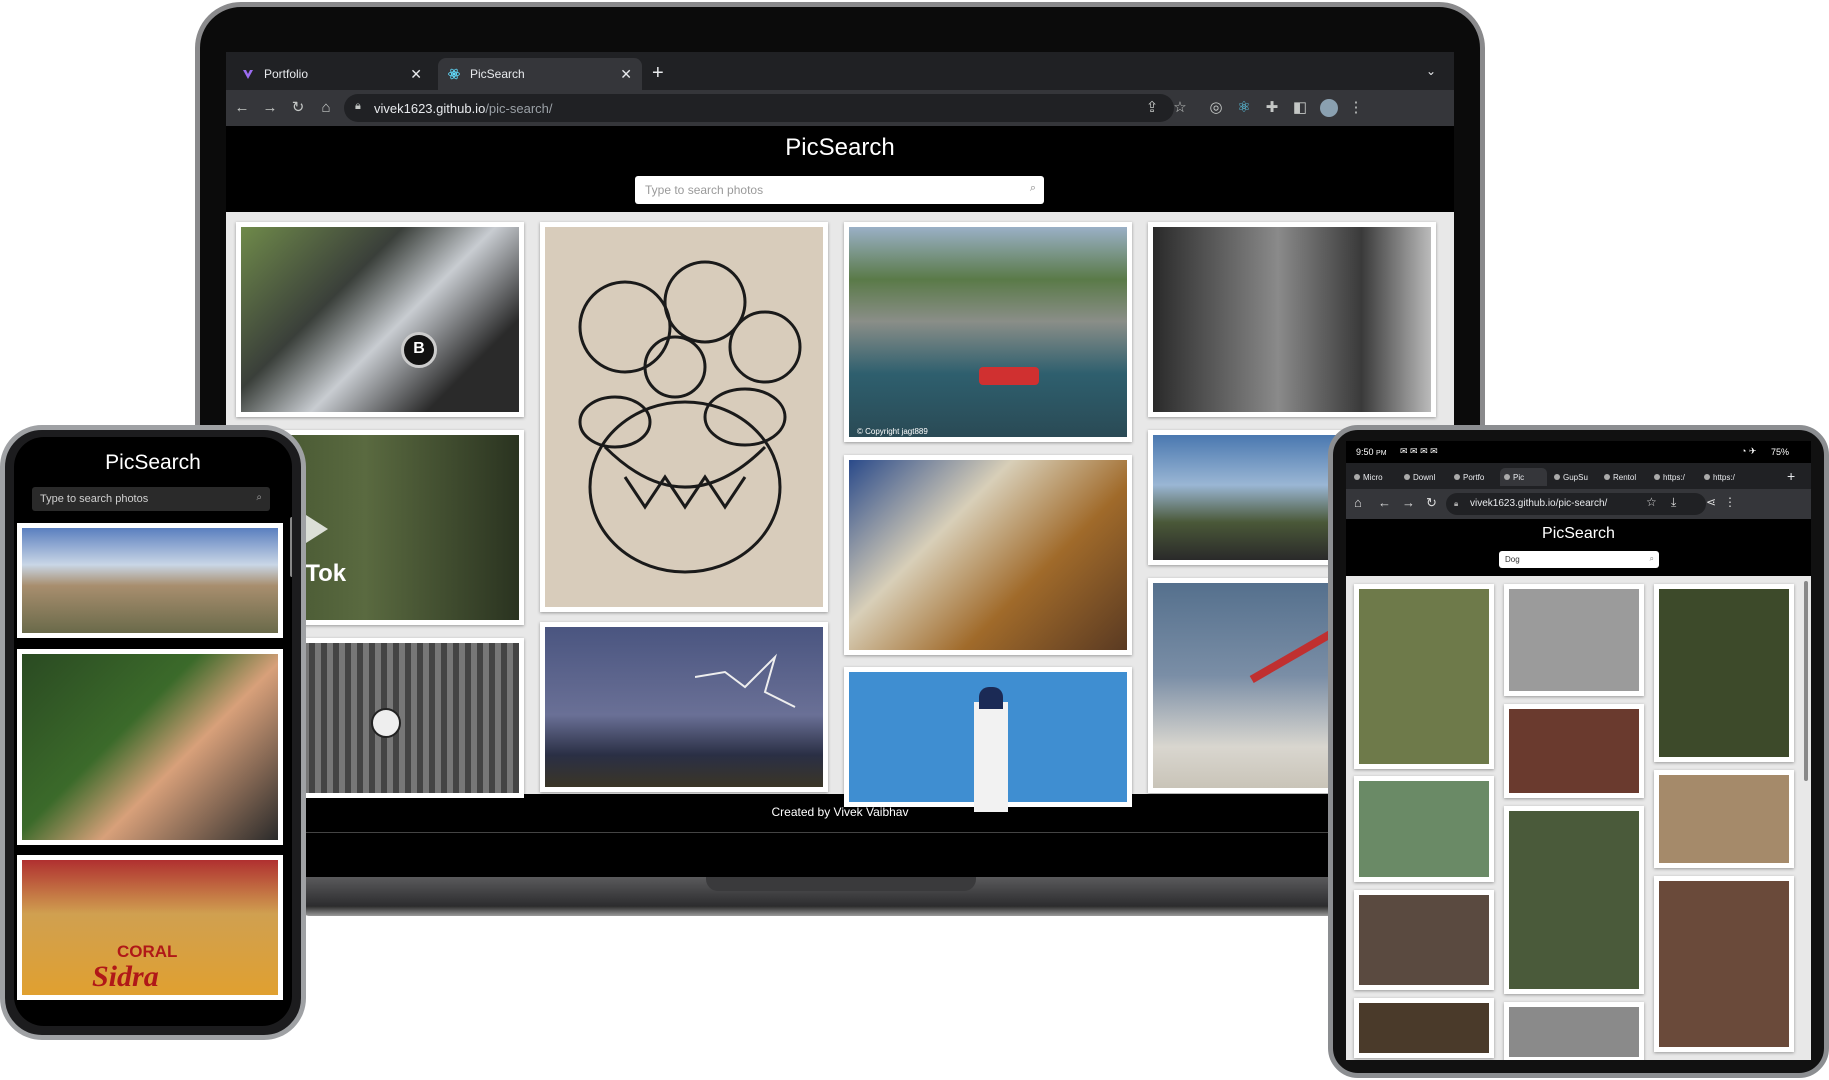  I want to click on photo-card: CORAL Sidra, so click(150, 927).